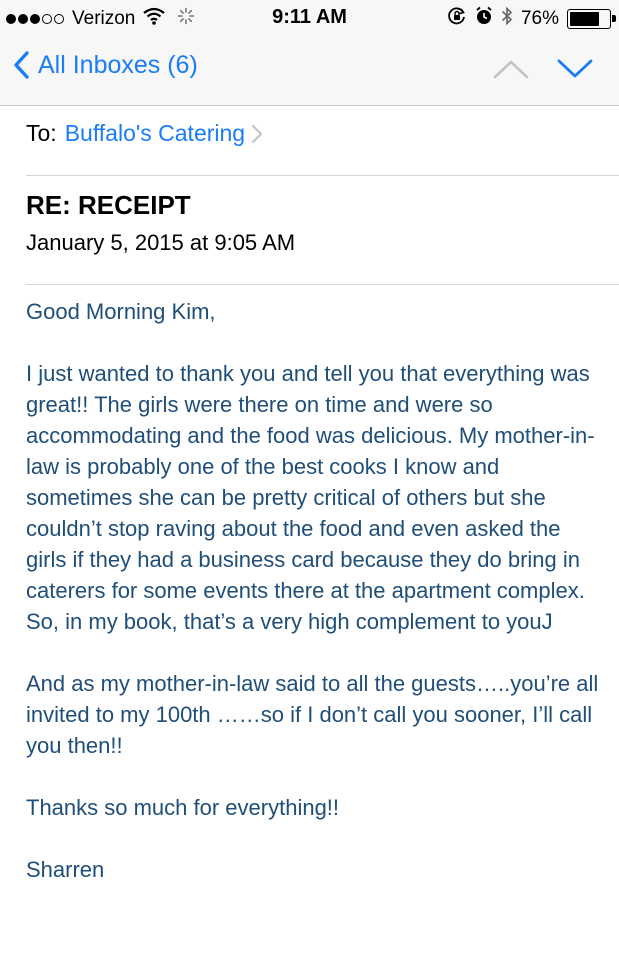 This screenshot has height=960, width=619. I want to click on signal-strength-icon, so click(35, 19).